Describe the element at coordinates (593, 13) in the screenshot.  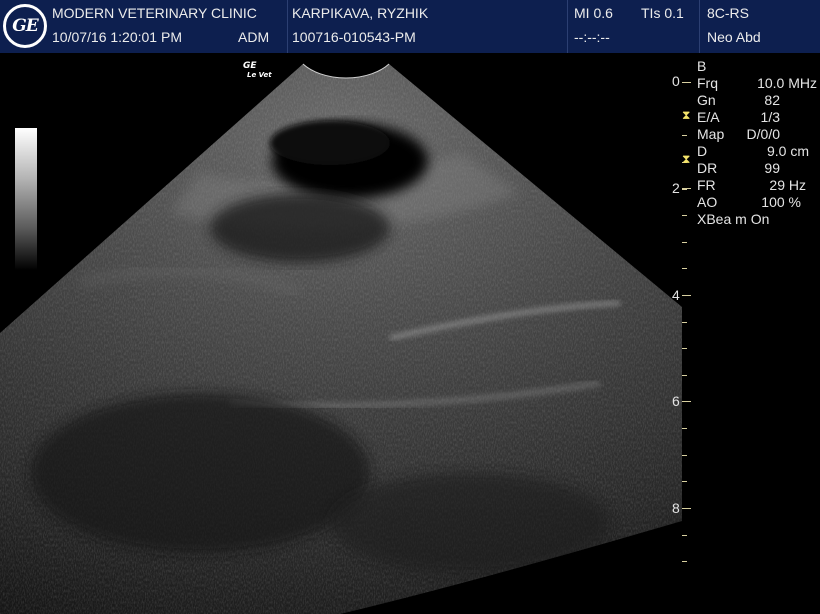
I see `mechanical-index: MI 0.6` at that location.